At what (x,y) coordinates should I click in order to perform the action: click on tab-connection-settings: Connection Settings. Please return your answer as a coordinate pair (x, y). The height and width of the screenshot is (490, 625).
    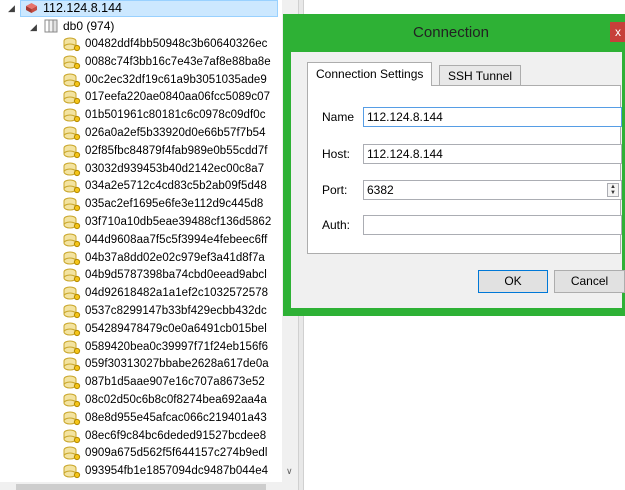
    Looking at the image, I should click on (370, 74).